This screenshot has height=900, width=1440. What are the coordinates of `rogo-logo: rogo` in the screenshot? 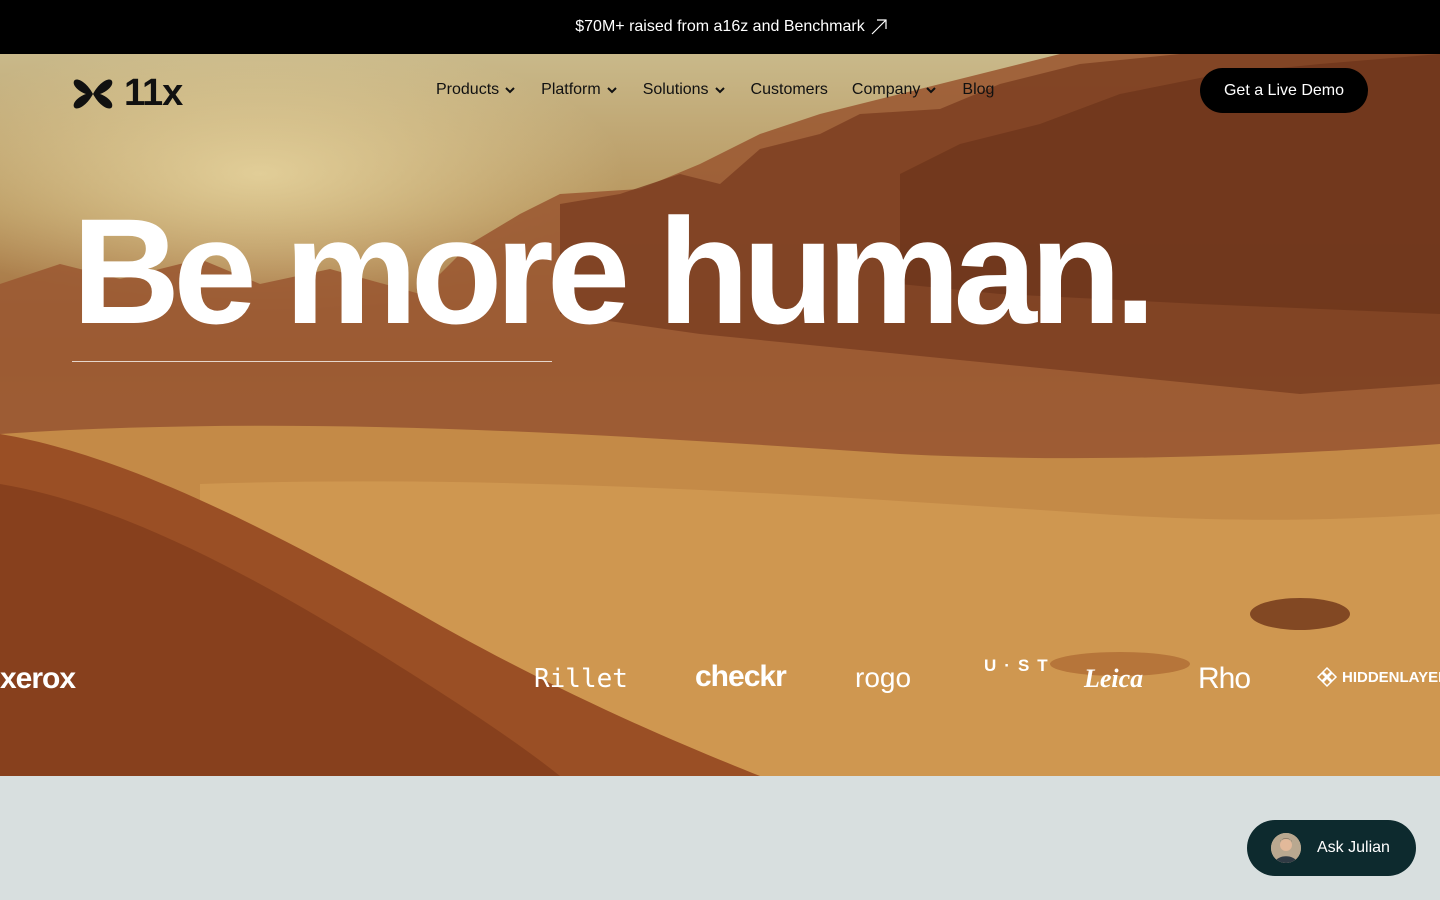 It's located at (883, 677).